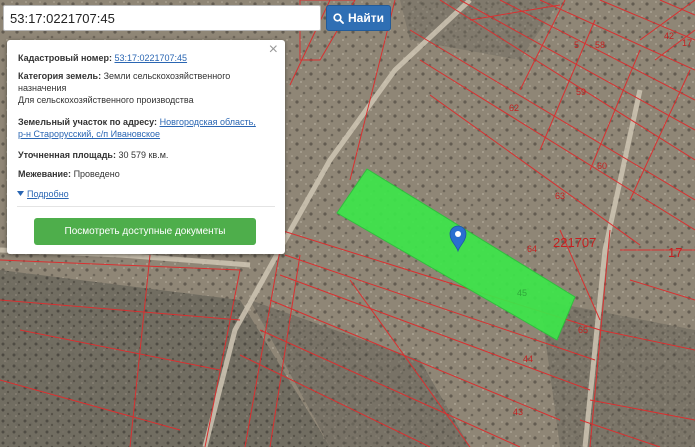 The width and height of the screenshot is (695, 447). Describe the element at coordinates (106, 100) in the screenshot. I see `land-use-value: Для сельскохозяйственного производства` at that location.